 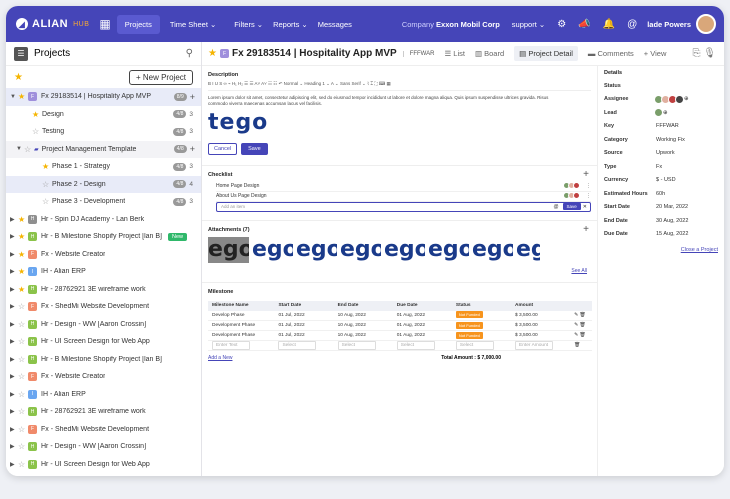 I want to click on project-tree-item: ▶ ★ H Hr - 28762921 3E wireframe work, so click(x=103, y=290).